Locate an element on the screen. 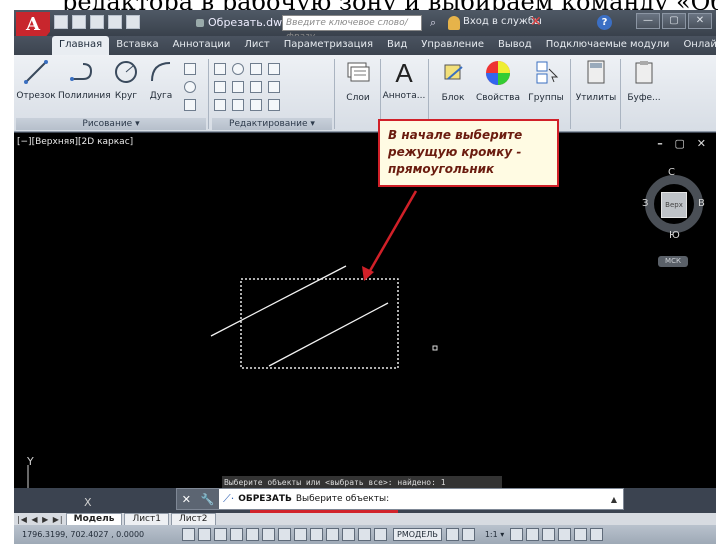 The width and height of the screenshot is (718, 544). tab-output: Вывод is located at coordinates (515, 45).